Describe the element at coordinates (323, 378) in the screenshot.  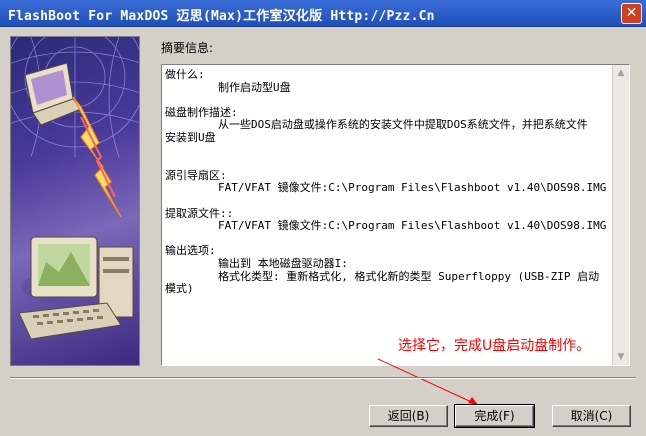
I see `button-divider` at that location.